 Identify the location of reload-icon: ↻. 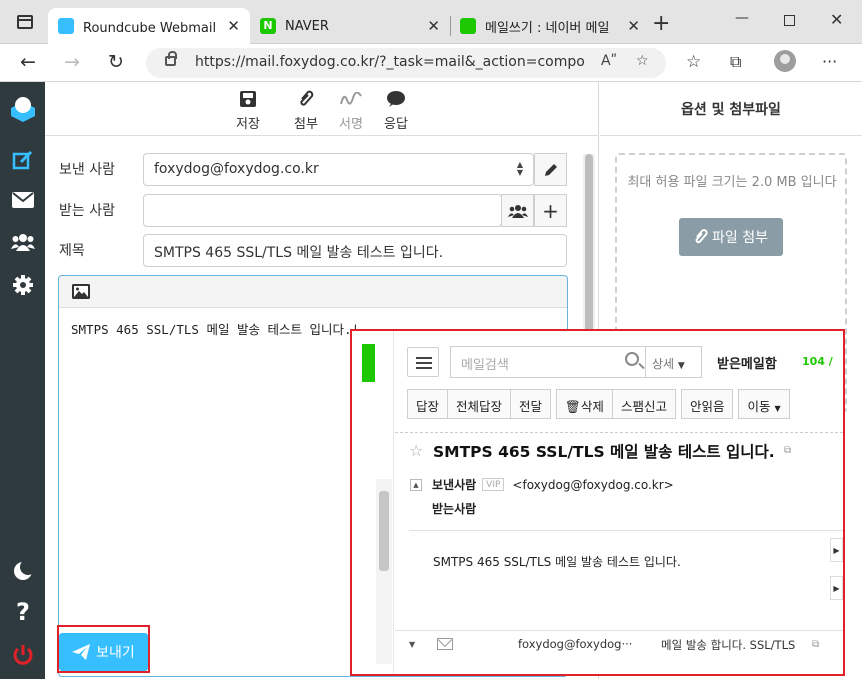
(116, 62).